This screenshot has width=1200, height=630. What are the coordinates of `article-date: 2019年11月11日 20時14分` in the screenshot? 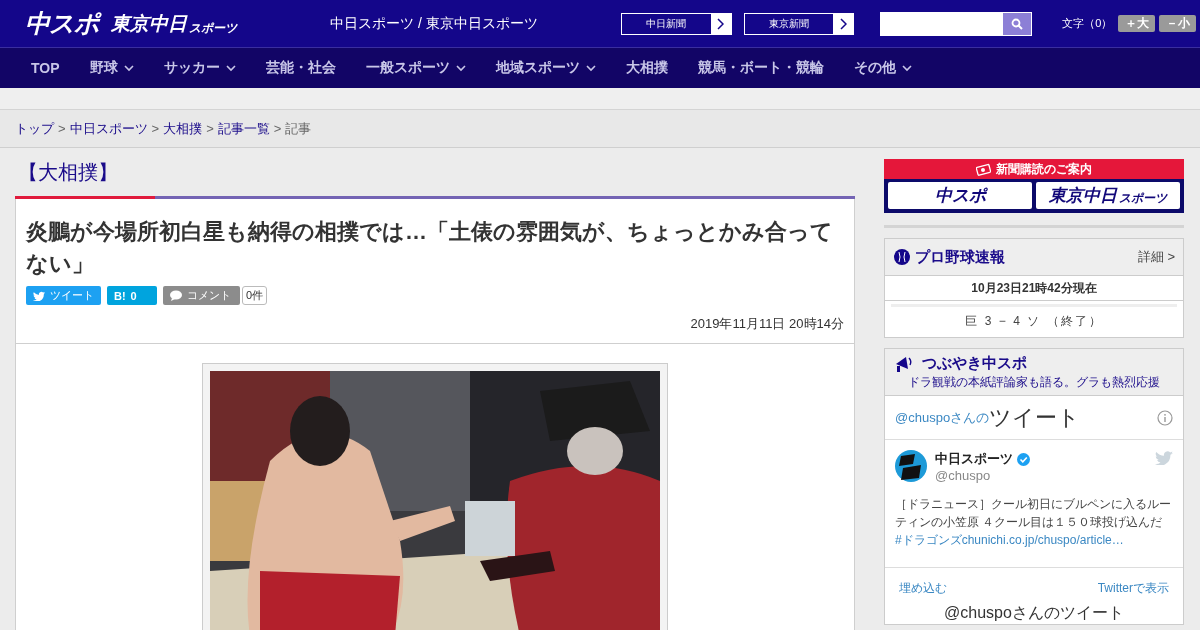 It's located at (766, 324).